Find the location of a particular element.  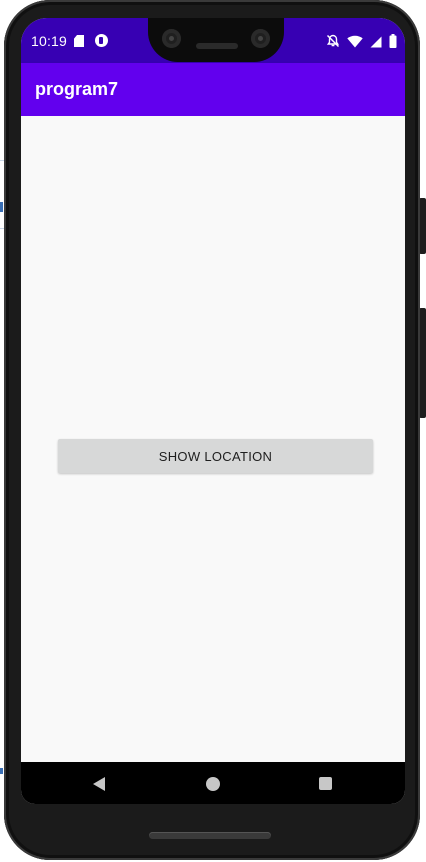

wifi-icon is located at coordinates (355, 41).